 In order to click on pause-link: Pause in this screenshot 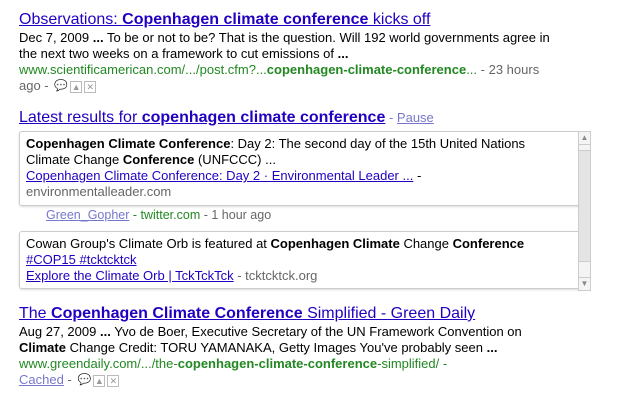, I will do `click(415, 117)`.